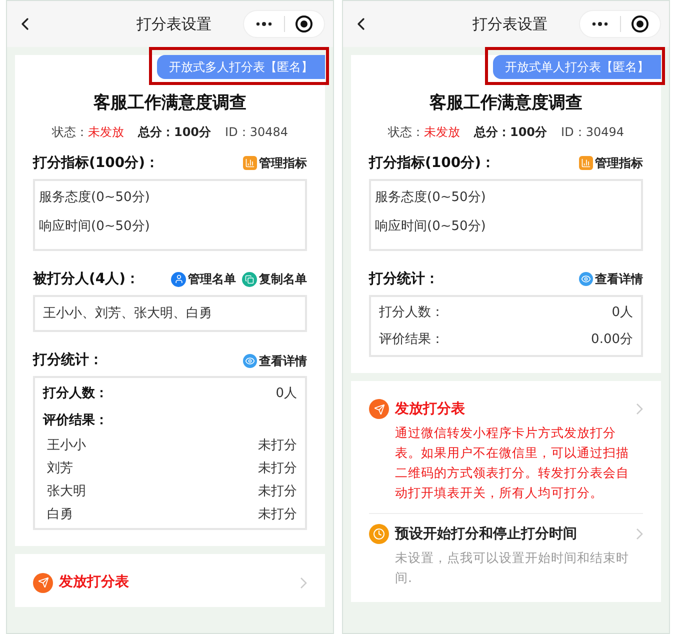  Describe the element at coordinates (592, 132) in the screenshot. I see `form-id: ID：30494` at that location.